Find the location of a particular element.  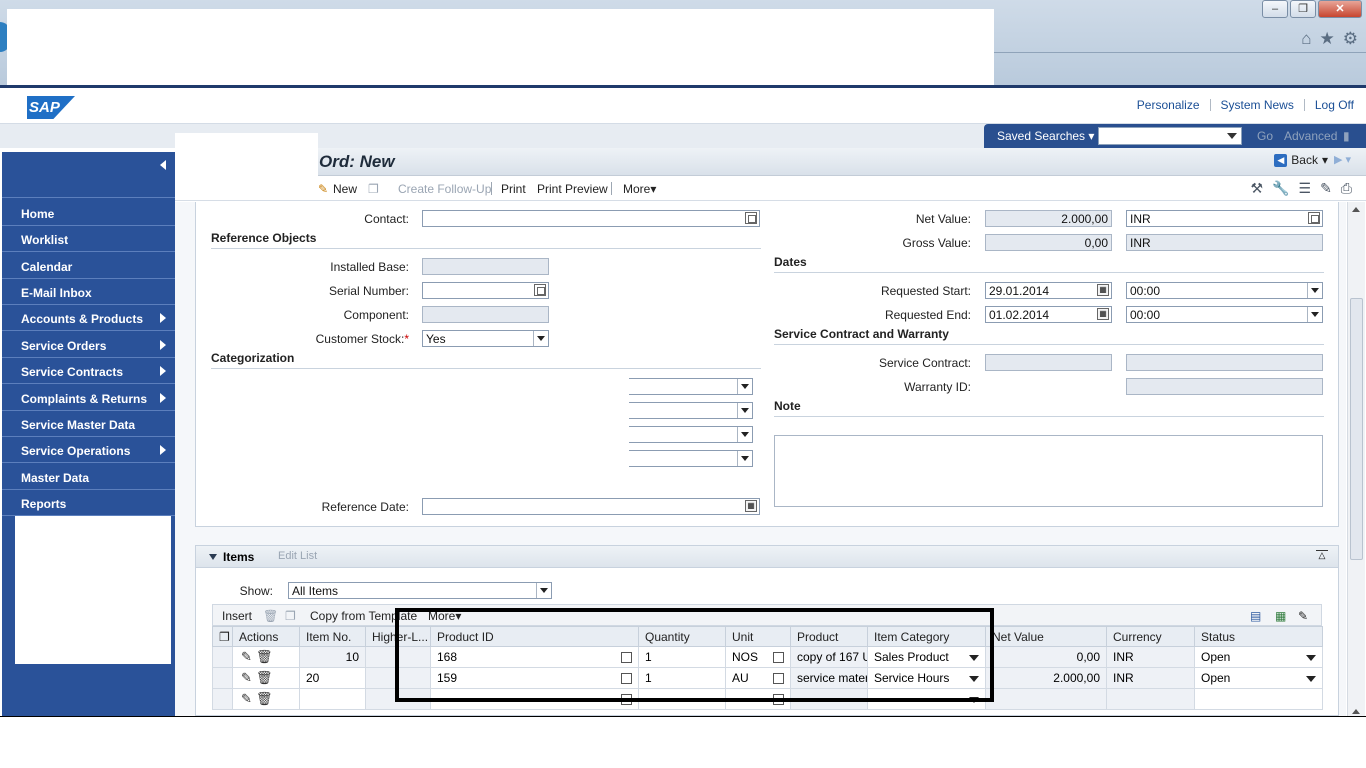

personalize-link: Personalize is located at coordinates (1168, 105).